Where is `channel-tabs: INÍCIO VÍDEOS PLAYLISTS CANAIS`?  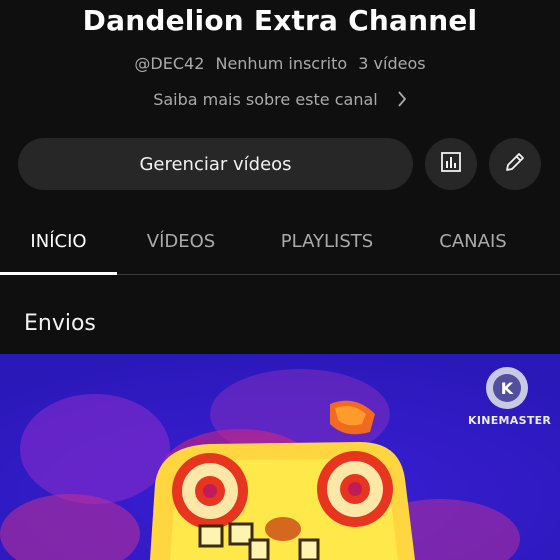
channel-tabs: INÍCIO VÍDEOS PLAYLISTS CANAIS is located at coordinates (280, 245).